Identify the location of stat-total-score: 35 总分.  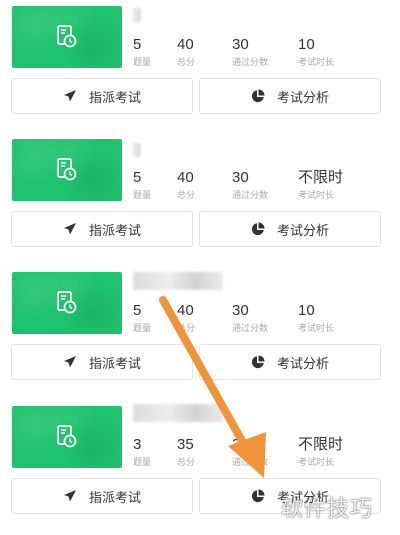
(186, 451).